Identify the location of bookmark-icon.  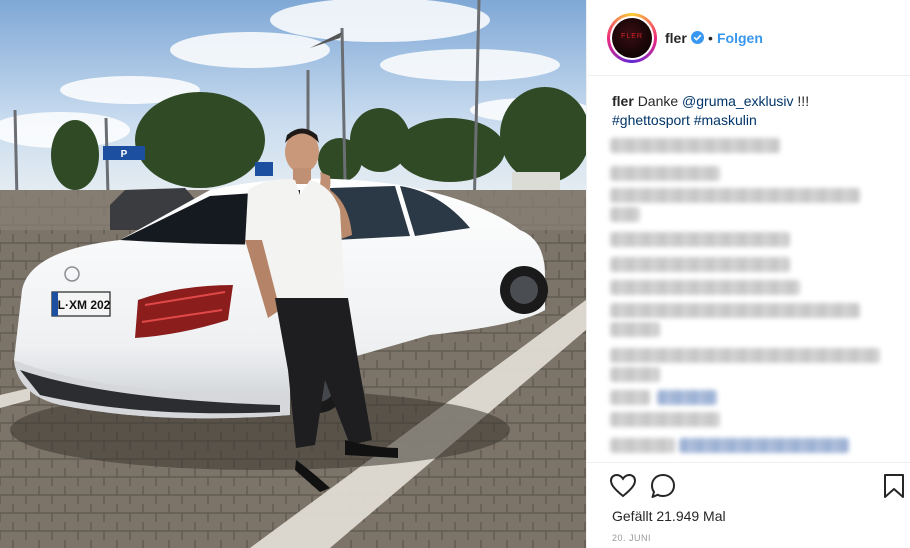
(894, 486).